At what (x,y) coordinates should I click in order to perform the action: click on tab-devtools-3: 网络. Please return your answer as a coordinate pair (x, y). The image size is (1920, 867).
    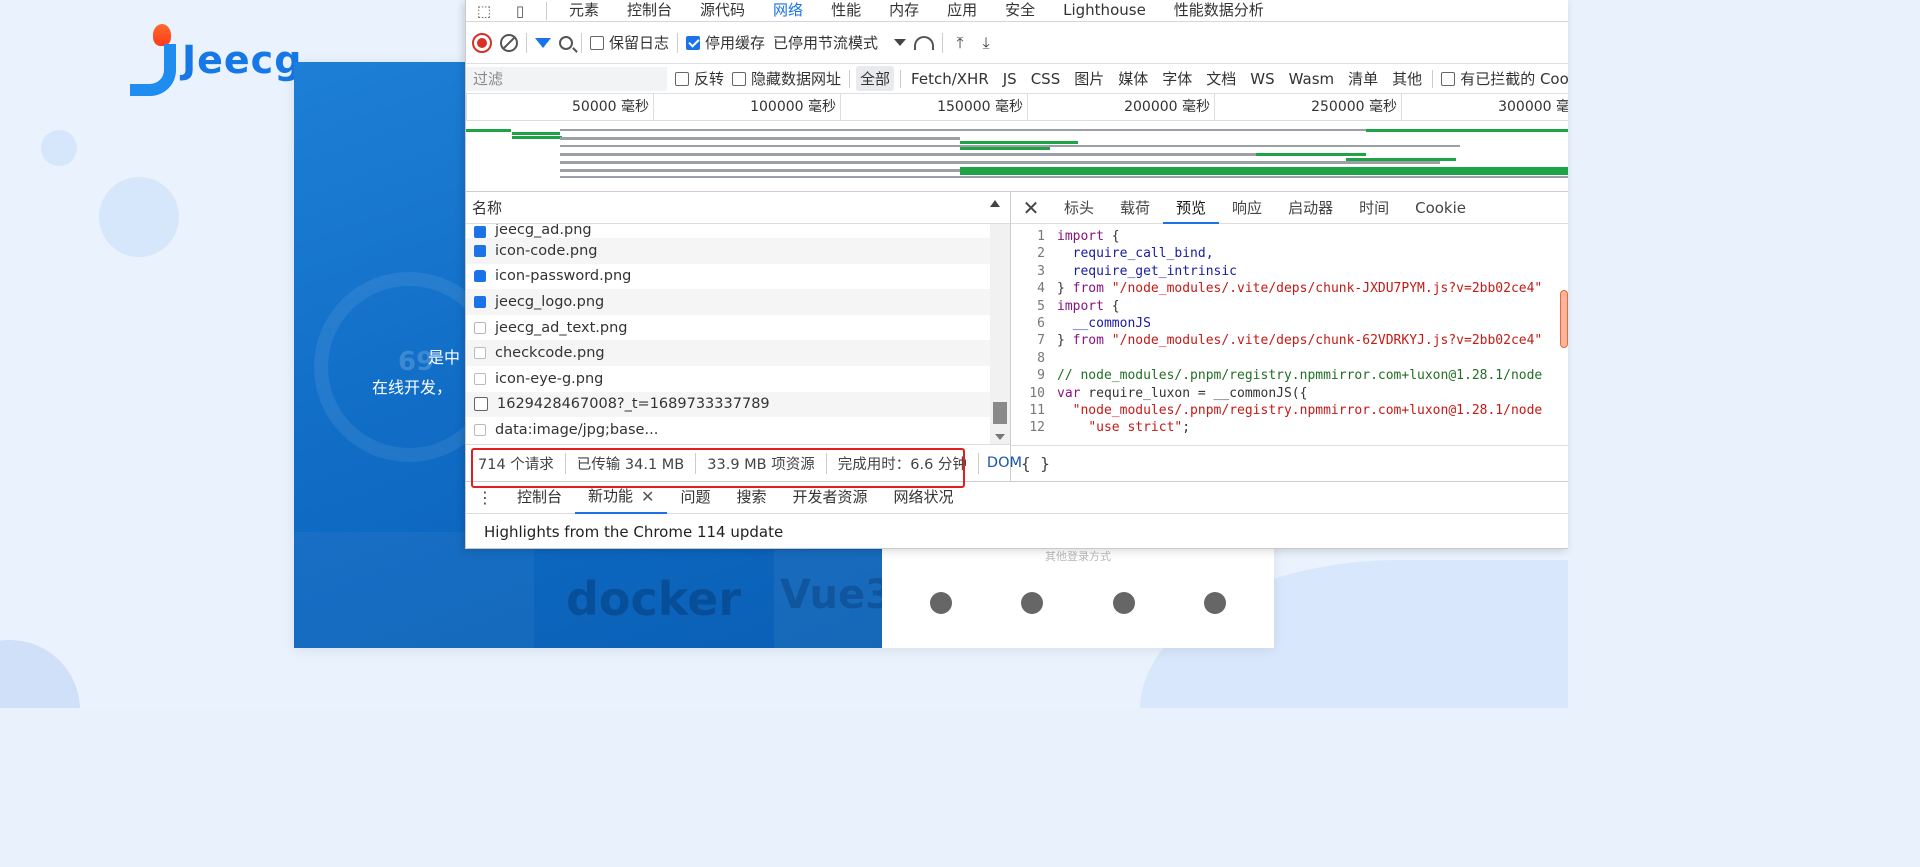
    Looking at the image, I should click on (788, 11).